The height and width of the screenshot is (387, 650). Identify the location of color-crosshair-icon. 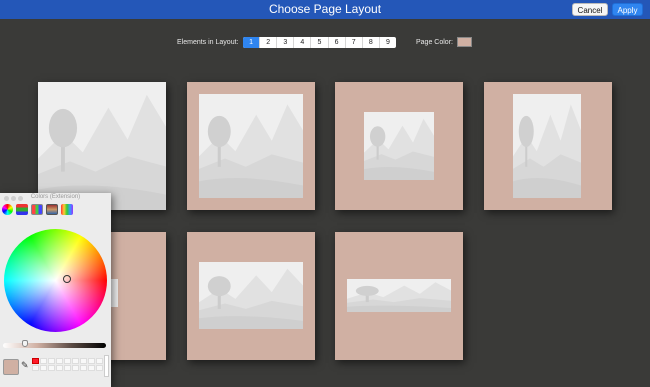
(67, 279).